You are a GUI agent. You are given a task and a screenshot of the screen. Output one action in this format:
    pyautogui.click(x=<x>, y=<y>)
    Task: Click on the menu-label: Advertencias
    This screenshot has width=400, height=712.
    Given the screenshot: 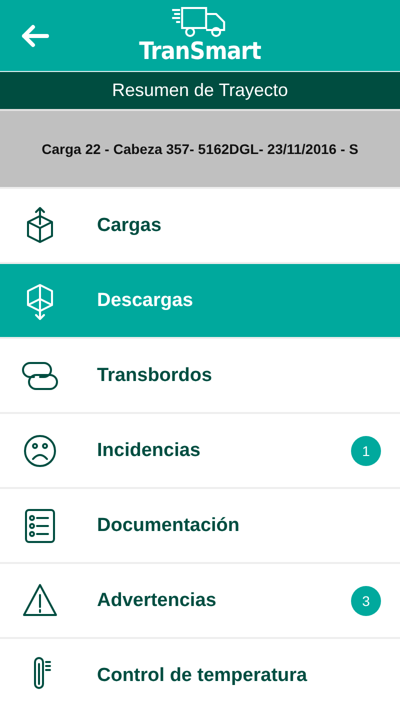 What is the action you would take?
    pyautogui.click(x=157, y=601)
    